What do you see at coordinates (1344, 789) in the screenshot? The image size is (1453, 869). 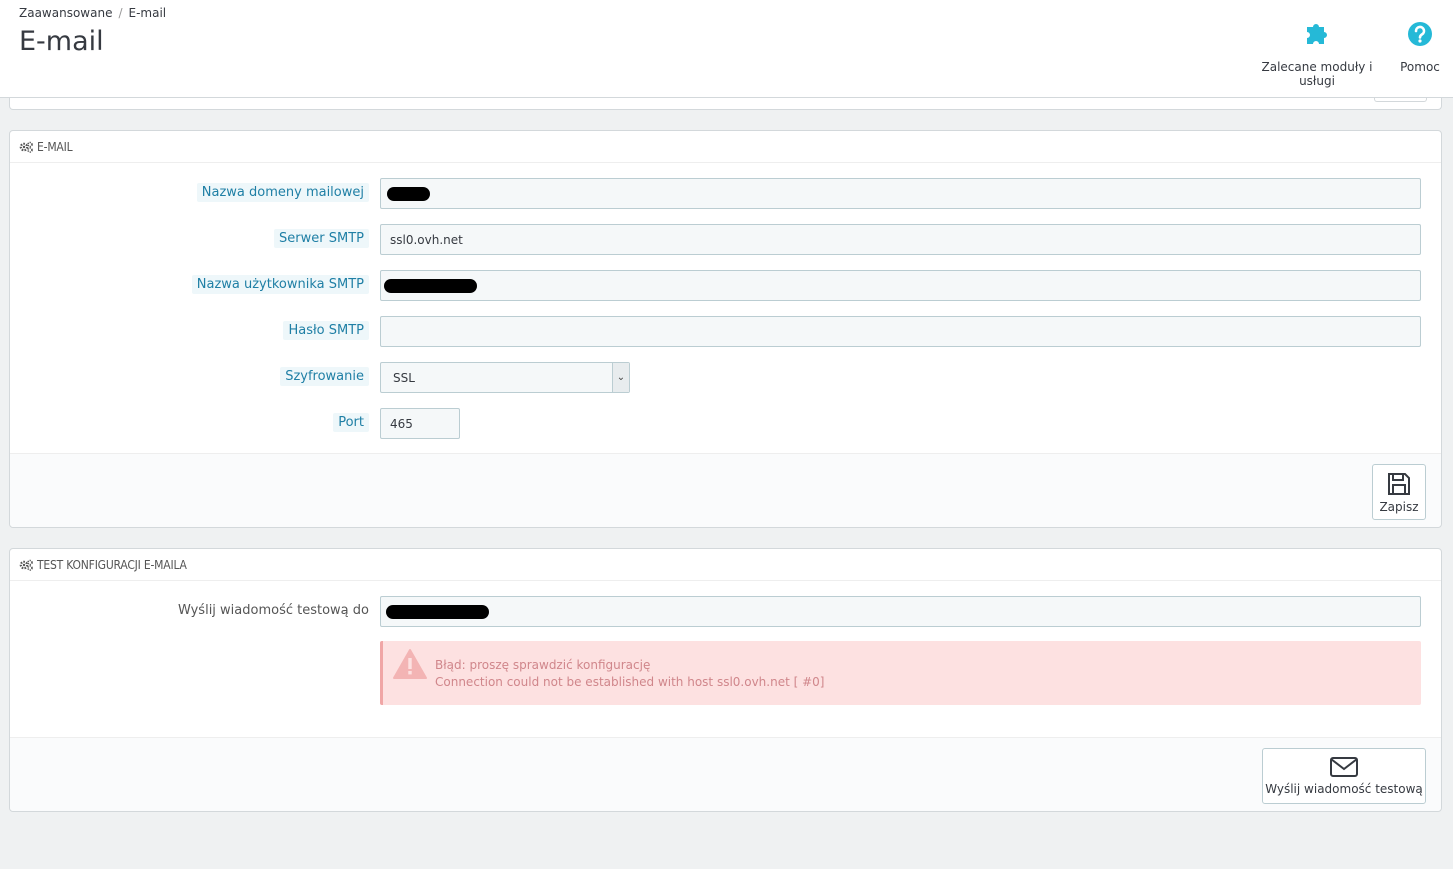 I see `send-test-email-label: Wyślij wiadomość testową` at bounding box center [1344, 789].